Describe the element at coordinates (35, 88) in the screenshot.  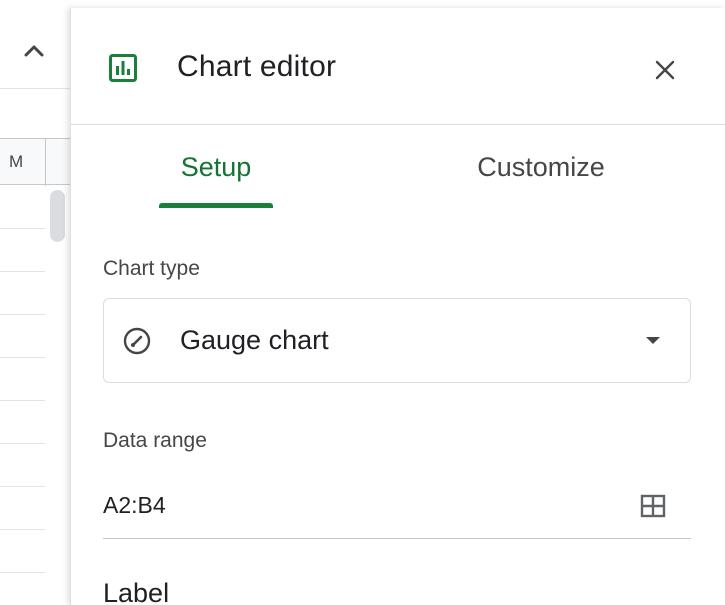
I see `toolbar-divider` at that location.